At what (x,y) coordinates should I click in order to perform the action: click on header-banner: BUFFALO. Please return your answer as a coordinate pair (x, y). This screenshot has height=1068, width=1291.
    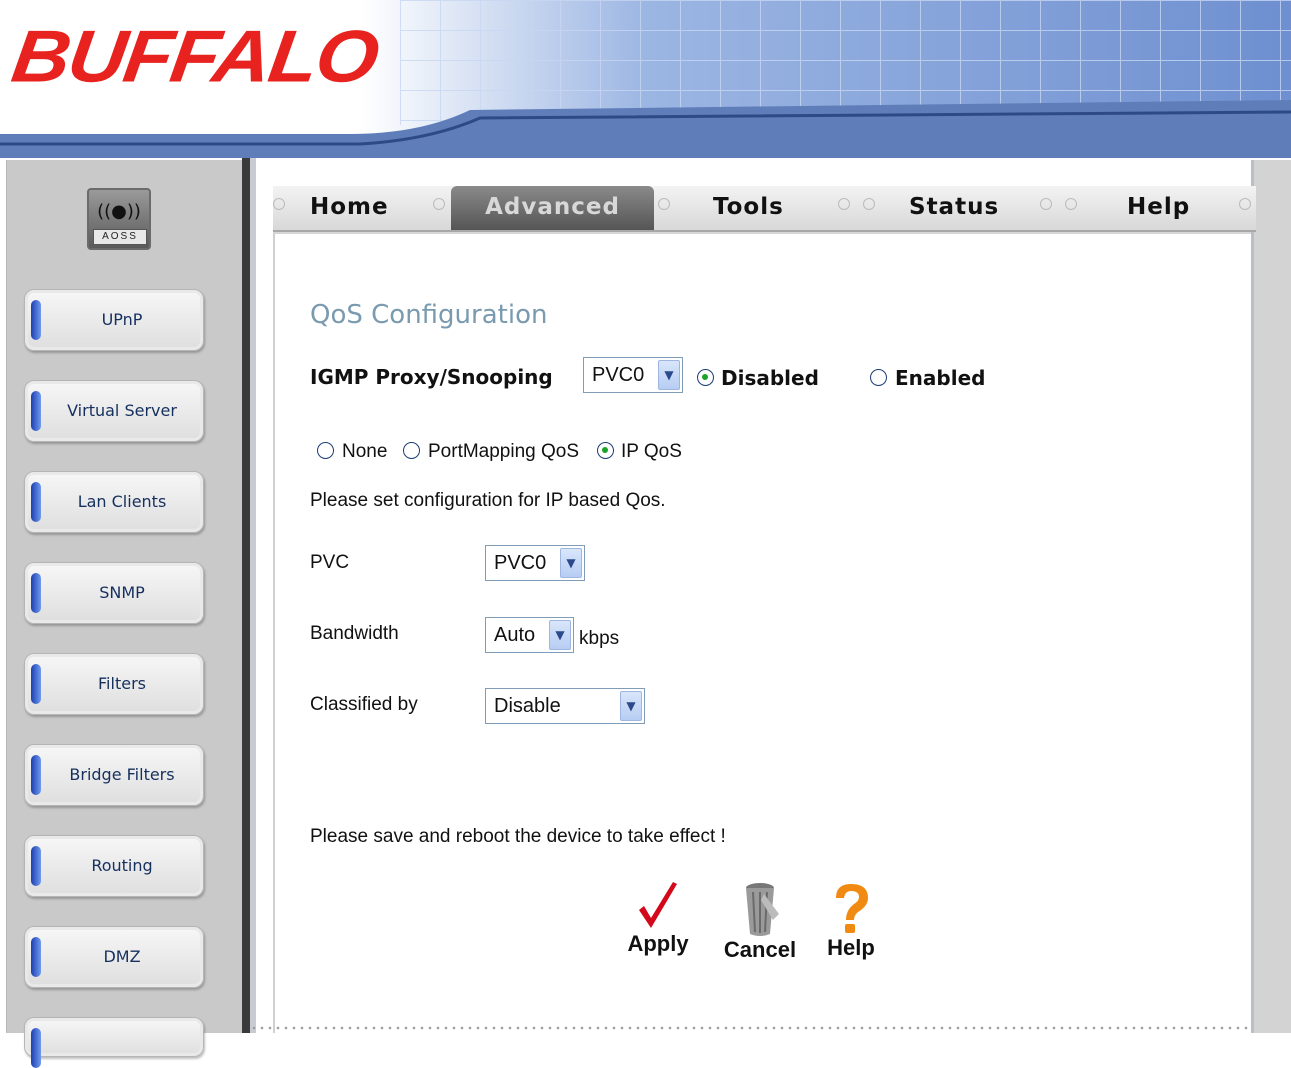
    Looking at the image, I should click on (645, 80).